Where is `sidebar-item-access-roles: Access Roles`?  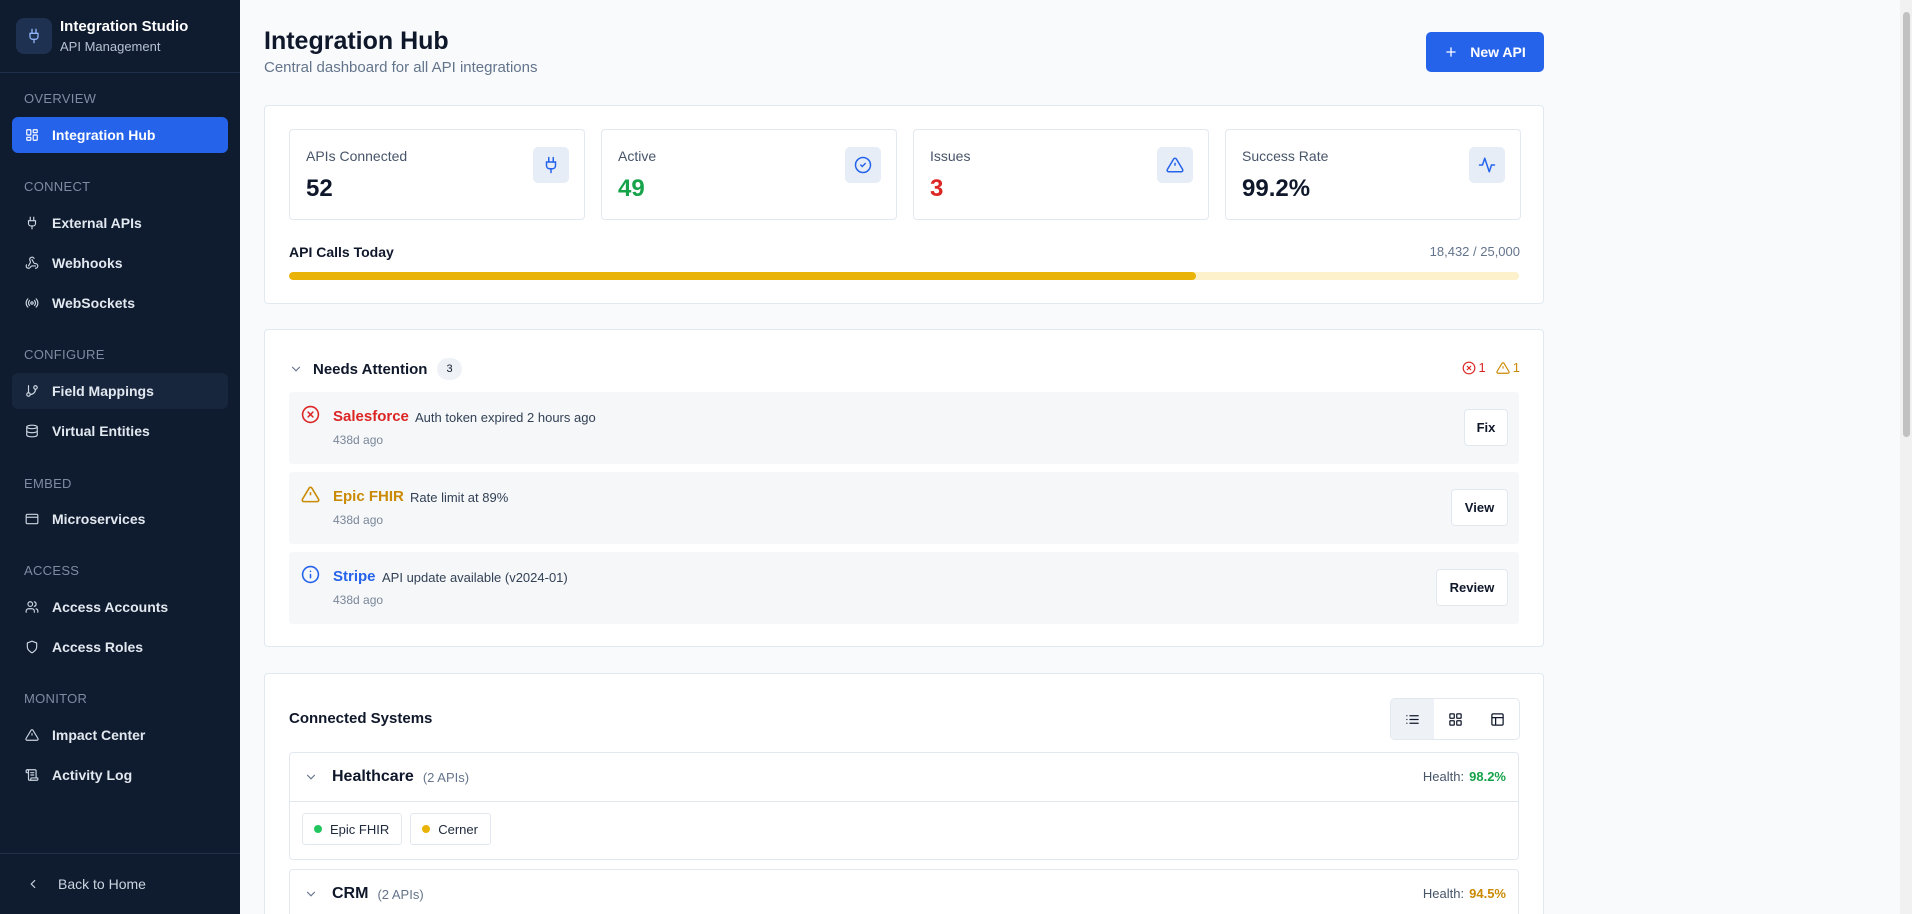 sidebar-item-access-roles: Access Roles is located at coordinates (120, 647).